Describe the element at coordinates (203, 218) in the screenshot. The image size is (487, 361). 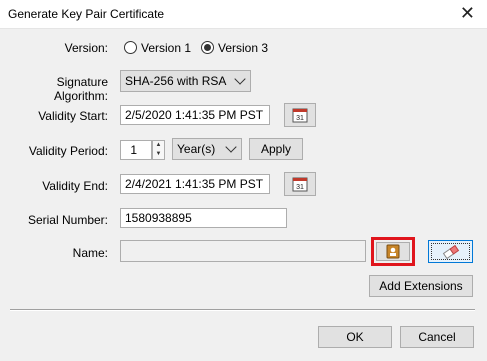
I see `serial-number-field: 1580938895` at that location.